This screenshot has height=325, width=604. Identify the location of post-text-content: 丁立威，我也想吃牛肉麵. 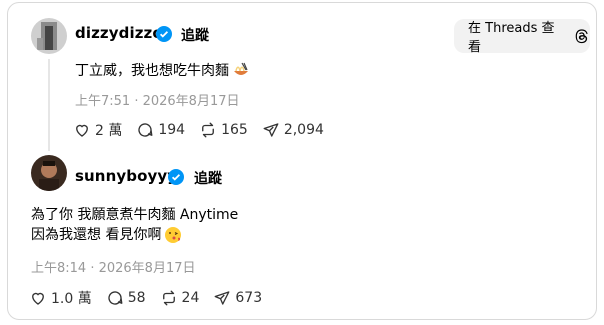
(152, 71).